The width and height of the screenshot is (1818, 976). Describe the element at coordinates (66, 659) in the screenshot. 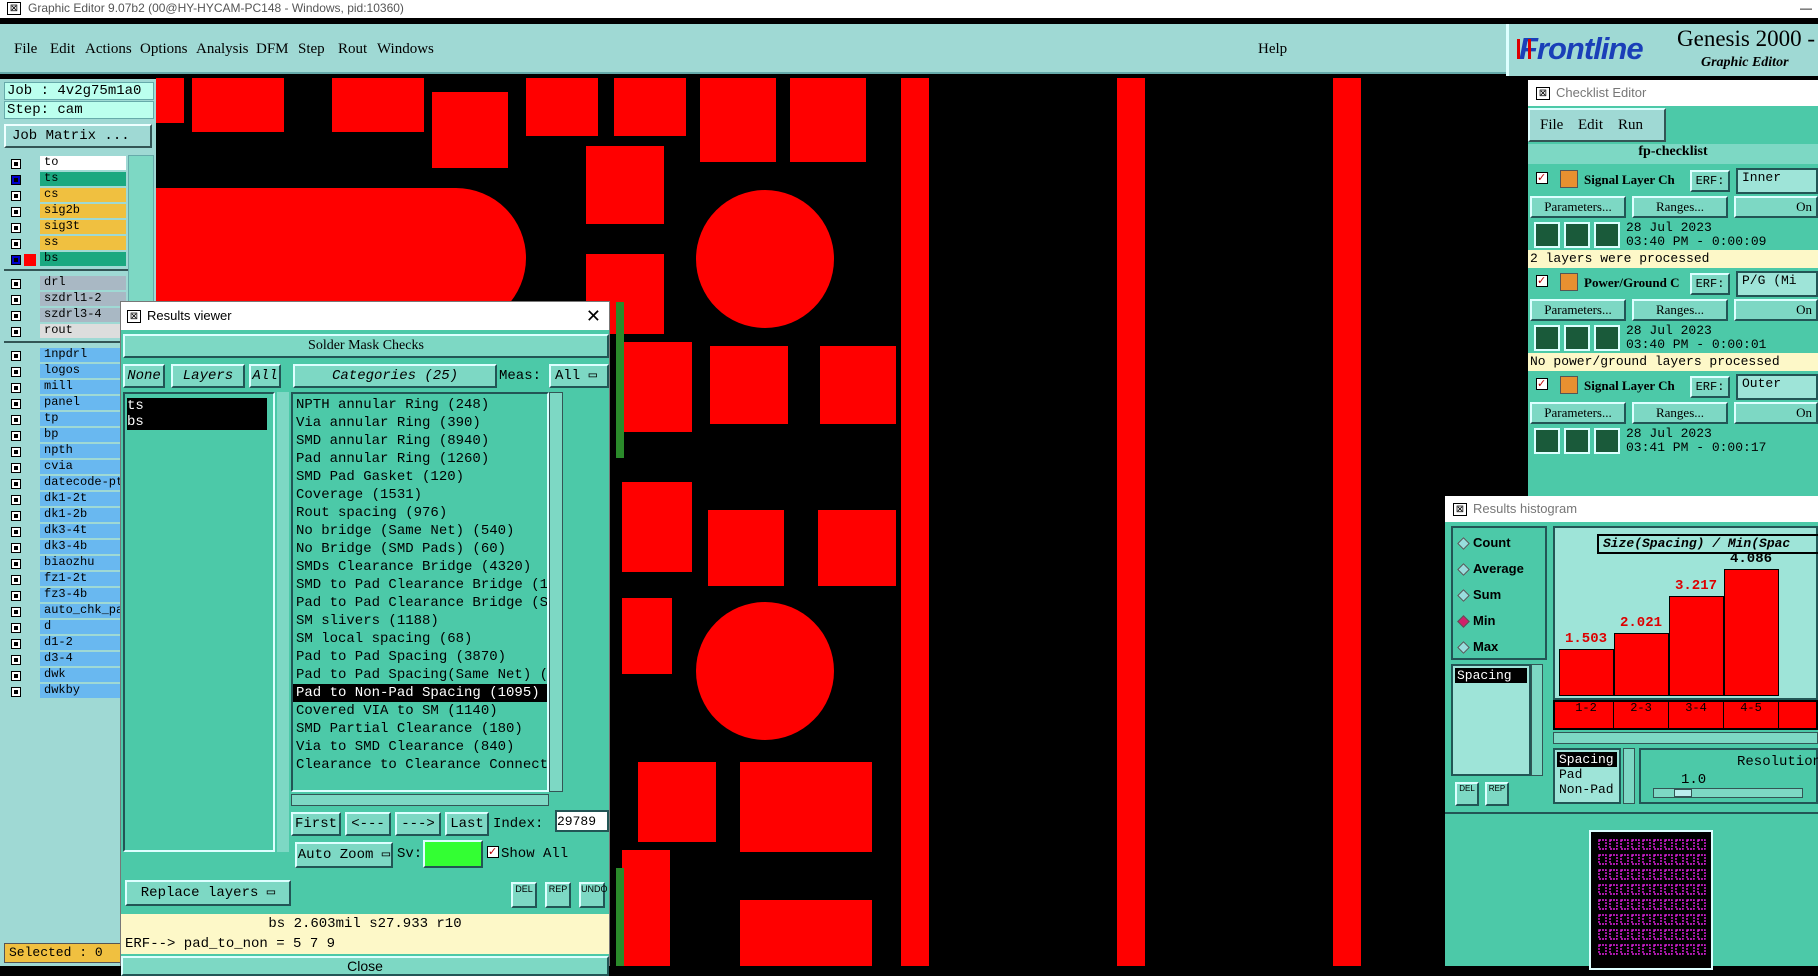

I see `layer-row-d3-4: d3-4` at that location.